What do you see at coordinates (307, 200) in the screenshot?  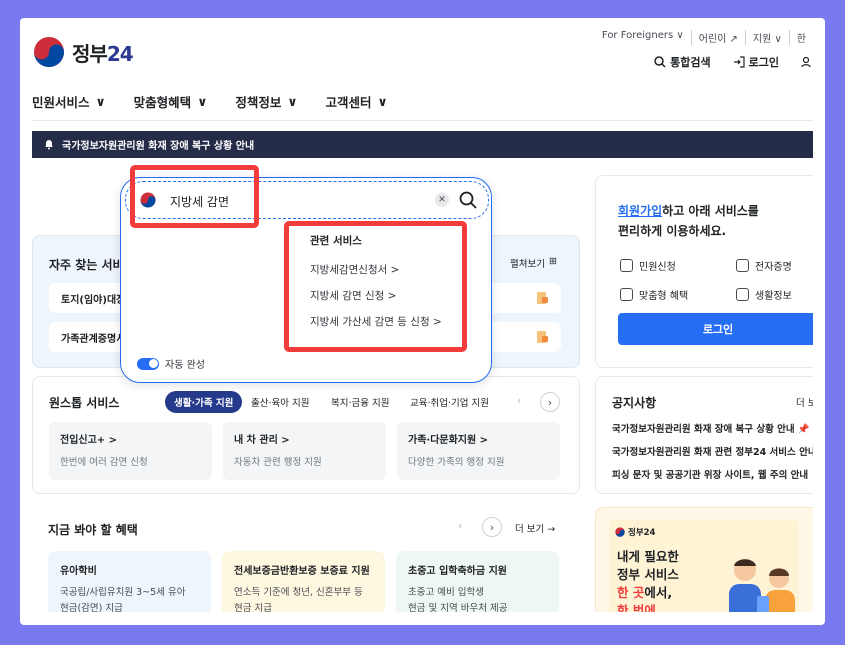 I see `search-input: 지방세 감면 ✕` at bounding box center [307, 200].